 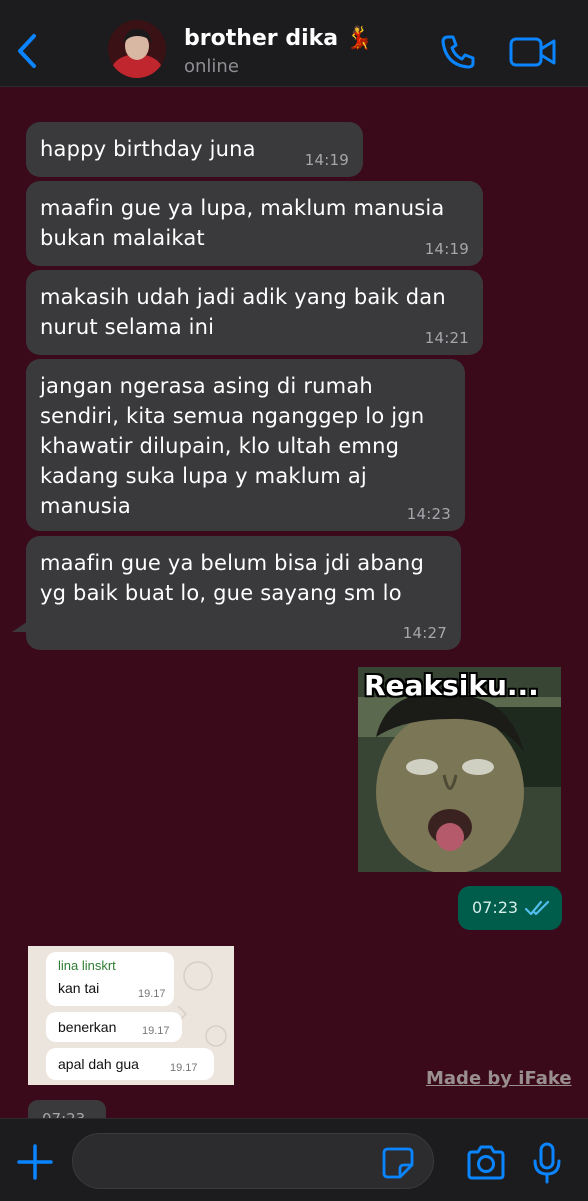 I want to click on phone-icon, so click(x=458, y=52).